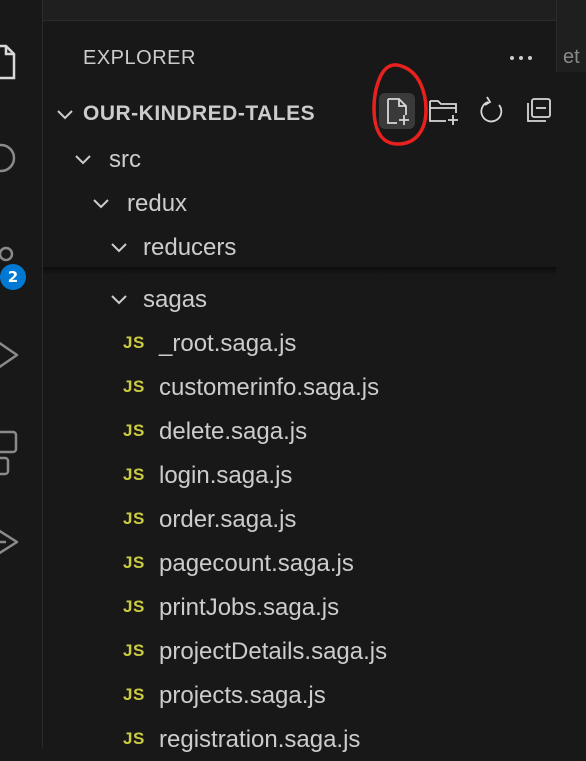 The height and width of the screenshot is (761, 586). I want to click on file-label: registration.saga.js, so click(260, 739).